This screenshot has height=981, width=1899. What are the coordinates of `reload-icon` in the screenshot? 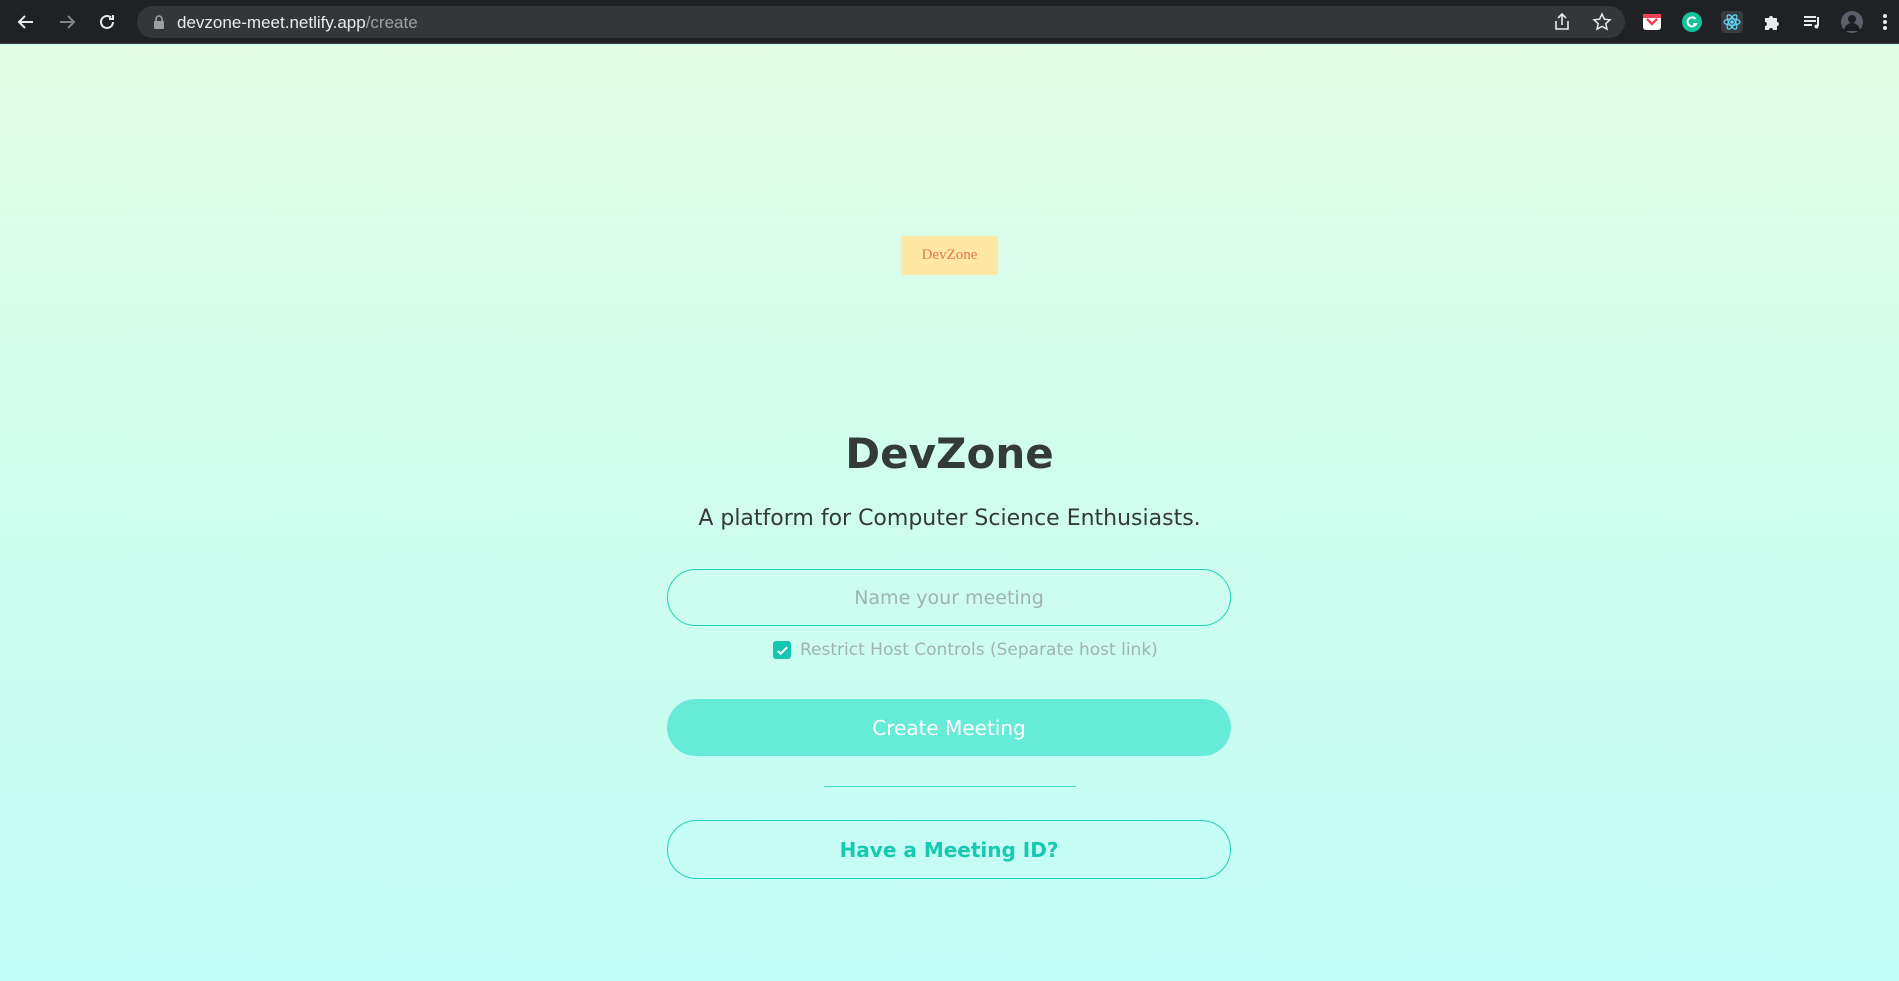 It's located at (107, 22).